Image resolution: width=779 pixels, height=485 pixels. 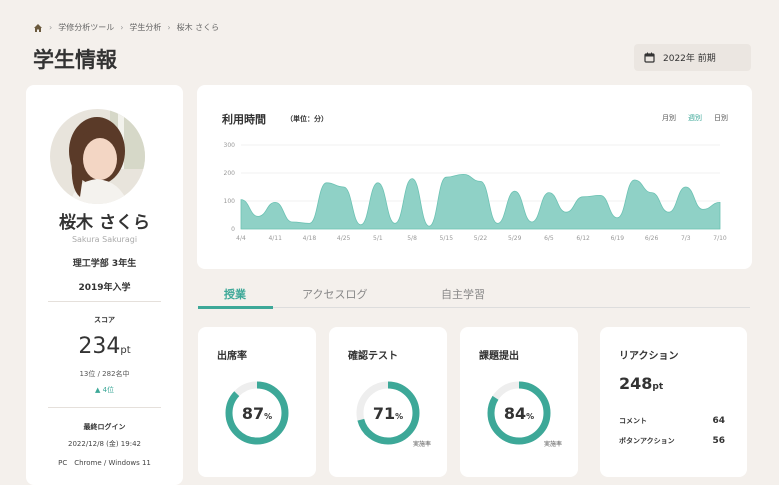 I want to click on x-tick-label: 4/25, so click(x=344, y=238).